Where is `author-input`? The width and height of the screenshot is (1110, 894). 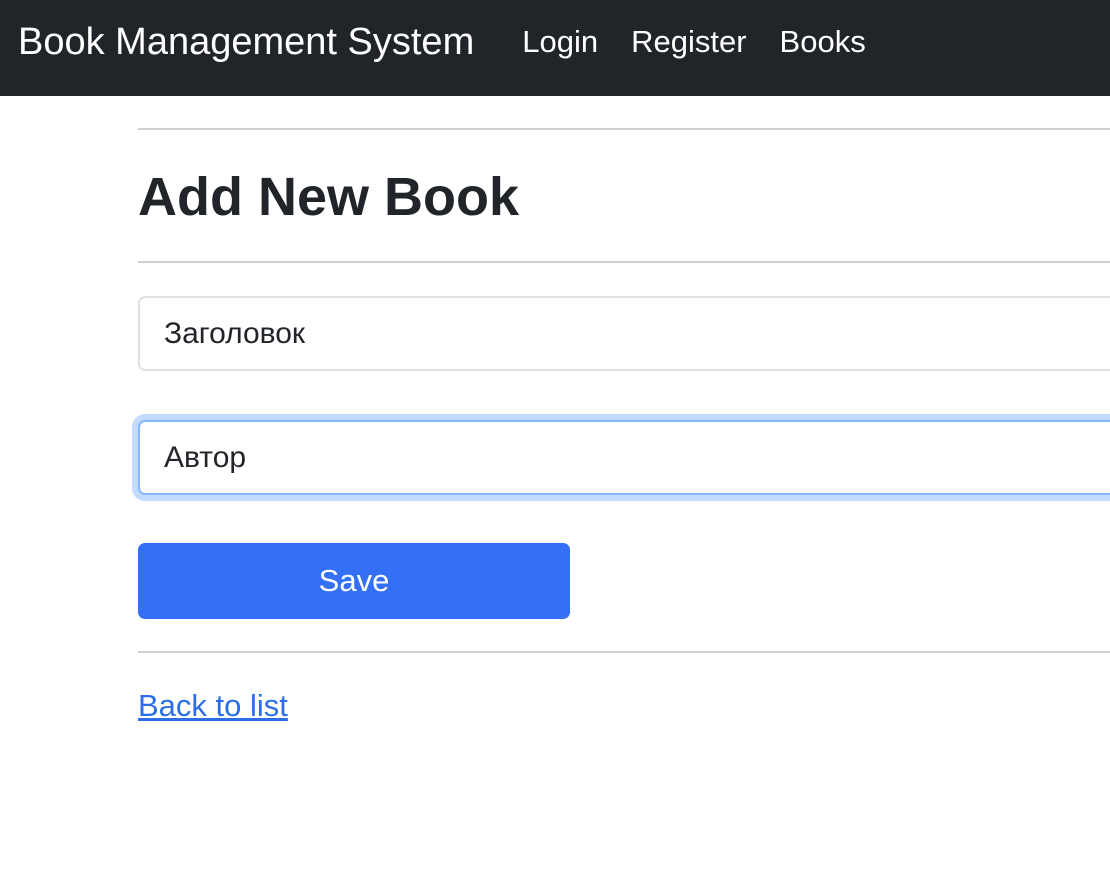 author-input is located at coordinates (624, 457).